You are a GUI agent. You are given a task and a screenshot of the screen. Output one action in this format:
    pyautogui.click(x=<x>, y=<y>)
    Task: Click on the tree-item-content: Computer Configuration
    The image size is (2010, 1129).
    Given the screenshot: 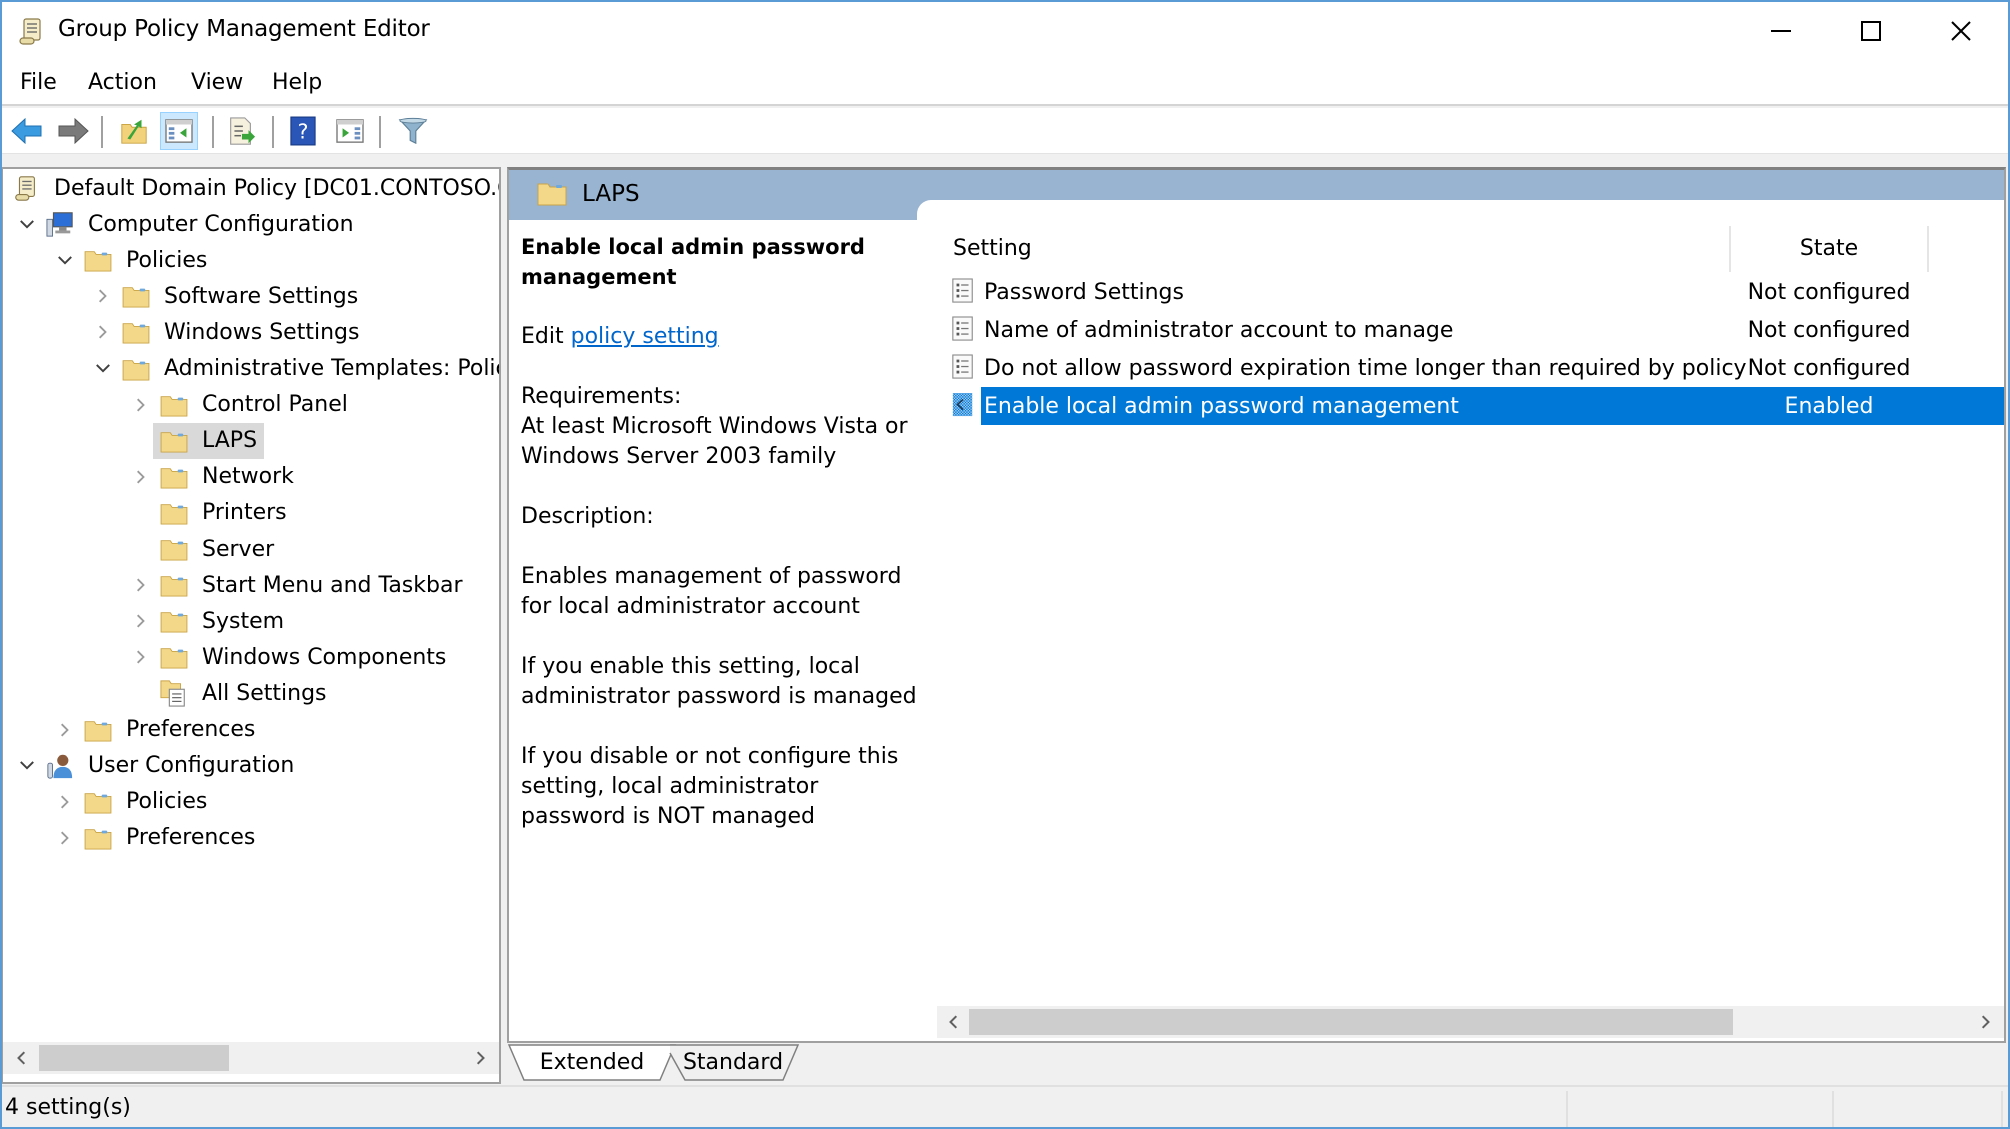 What is the action you would take?
    pyautogui.click(x=200, y=224)
    